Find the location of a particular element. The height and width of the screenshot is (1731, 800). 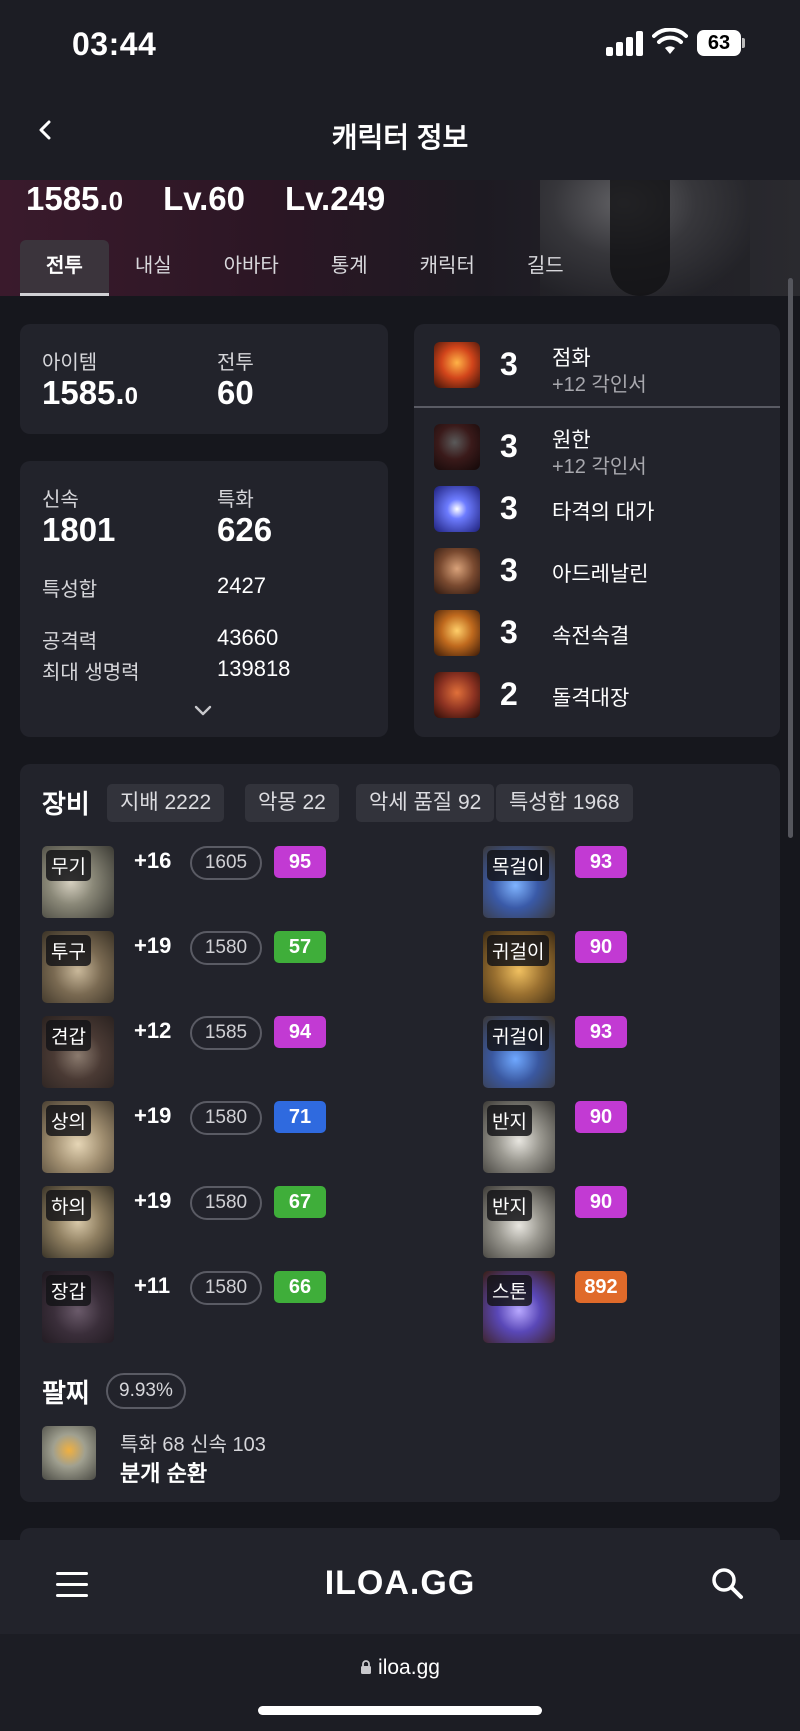

swiftness-value: 1801 is located at coordinates (79, 529).